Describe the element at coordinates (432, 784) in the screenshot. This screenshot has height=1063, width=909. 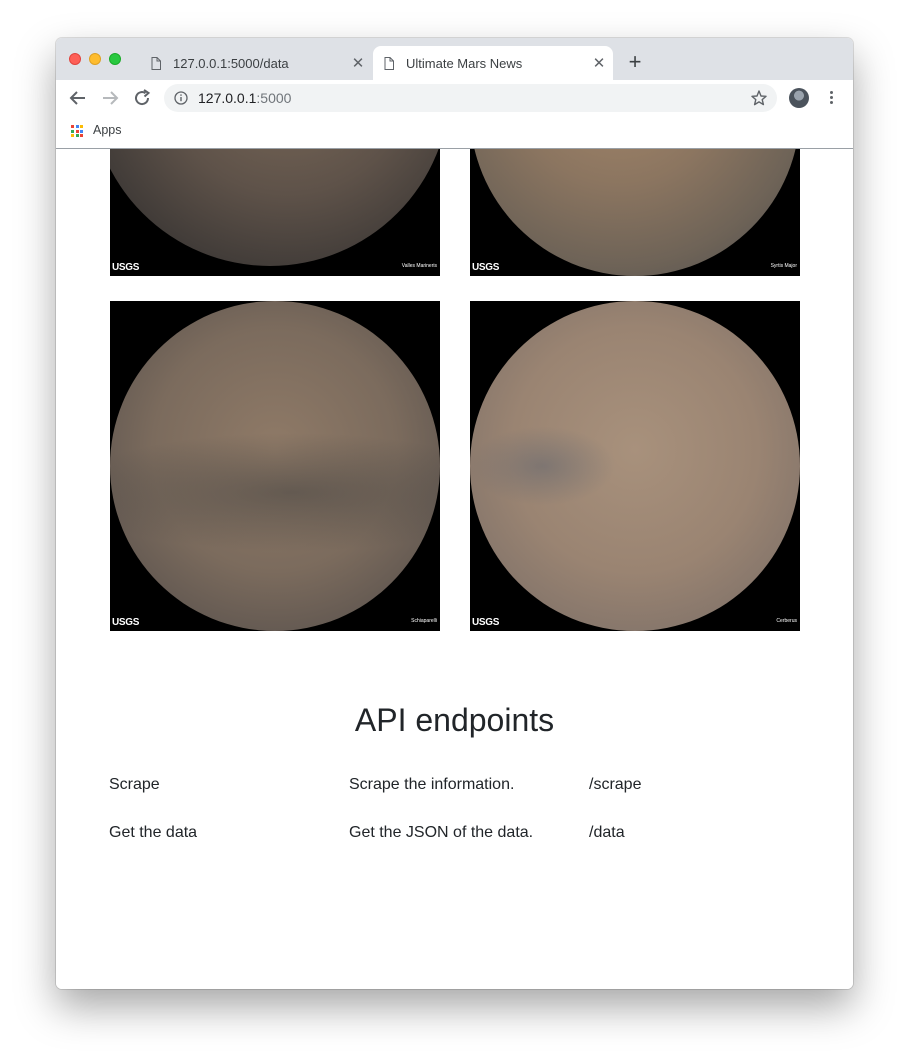
I see `endpoint-description: Scrape the information.` at that location.